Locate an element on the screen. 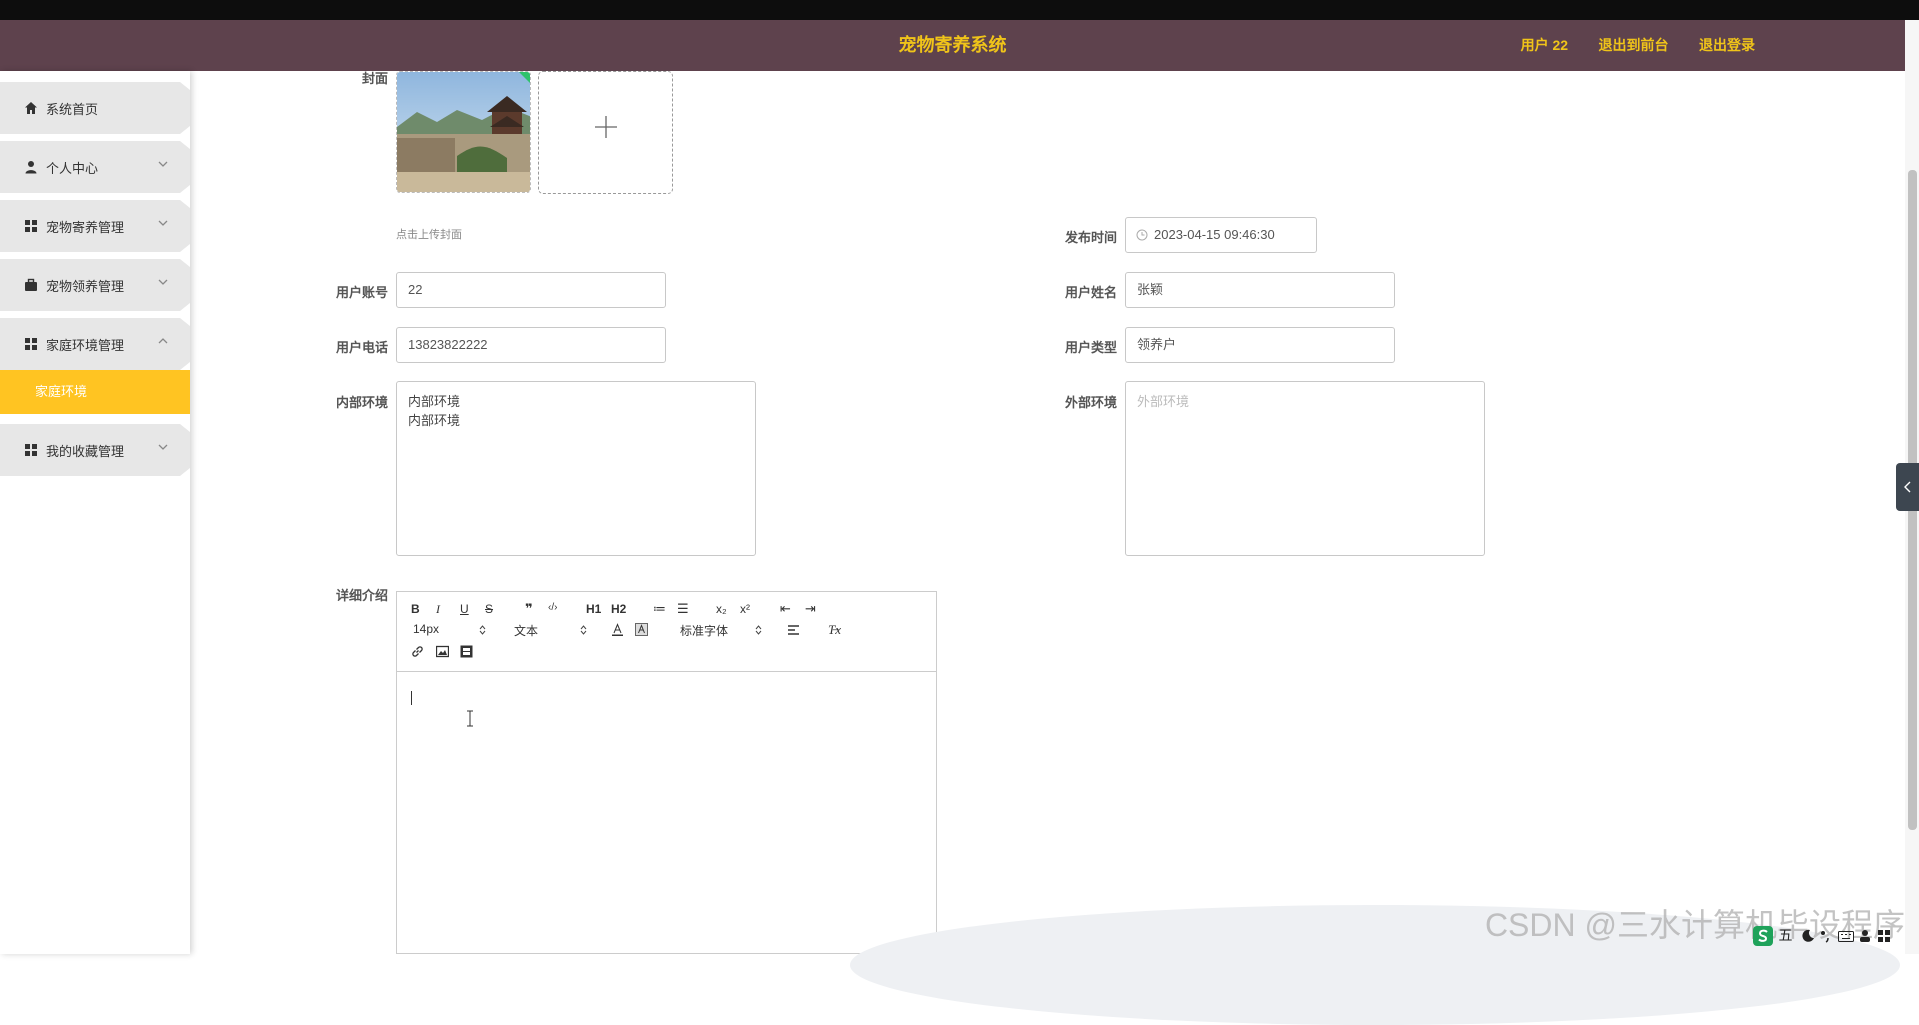  cover-photo-image is located at coordinates (463, 132).